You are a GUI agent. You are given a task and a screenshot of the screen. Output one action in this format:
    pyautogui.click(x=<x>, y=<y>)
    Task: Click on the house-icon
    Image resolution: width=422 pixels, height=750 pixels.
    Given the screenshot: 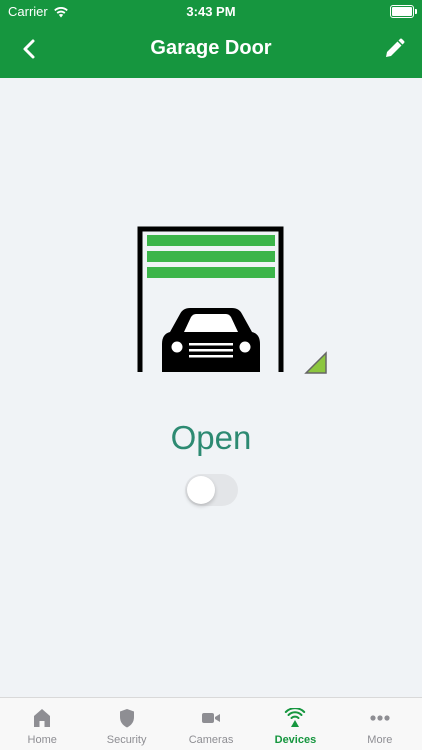 What is the action you would take?
    pyautogui.click(x=42, y=718)
    